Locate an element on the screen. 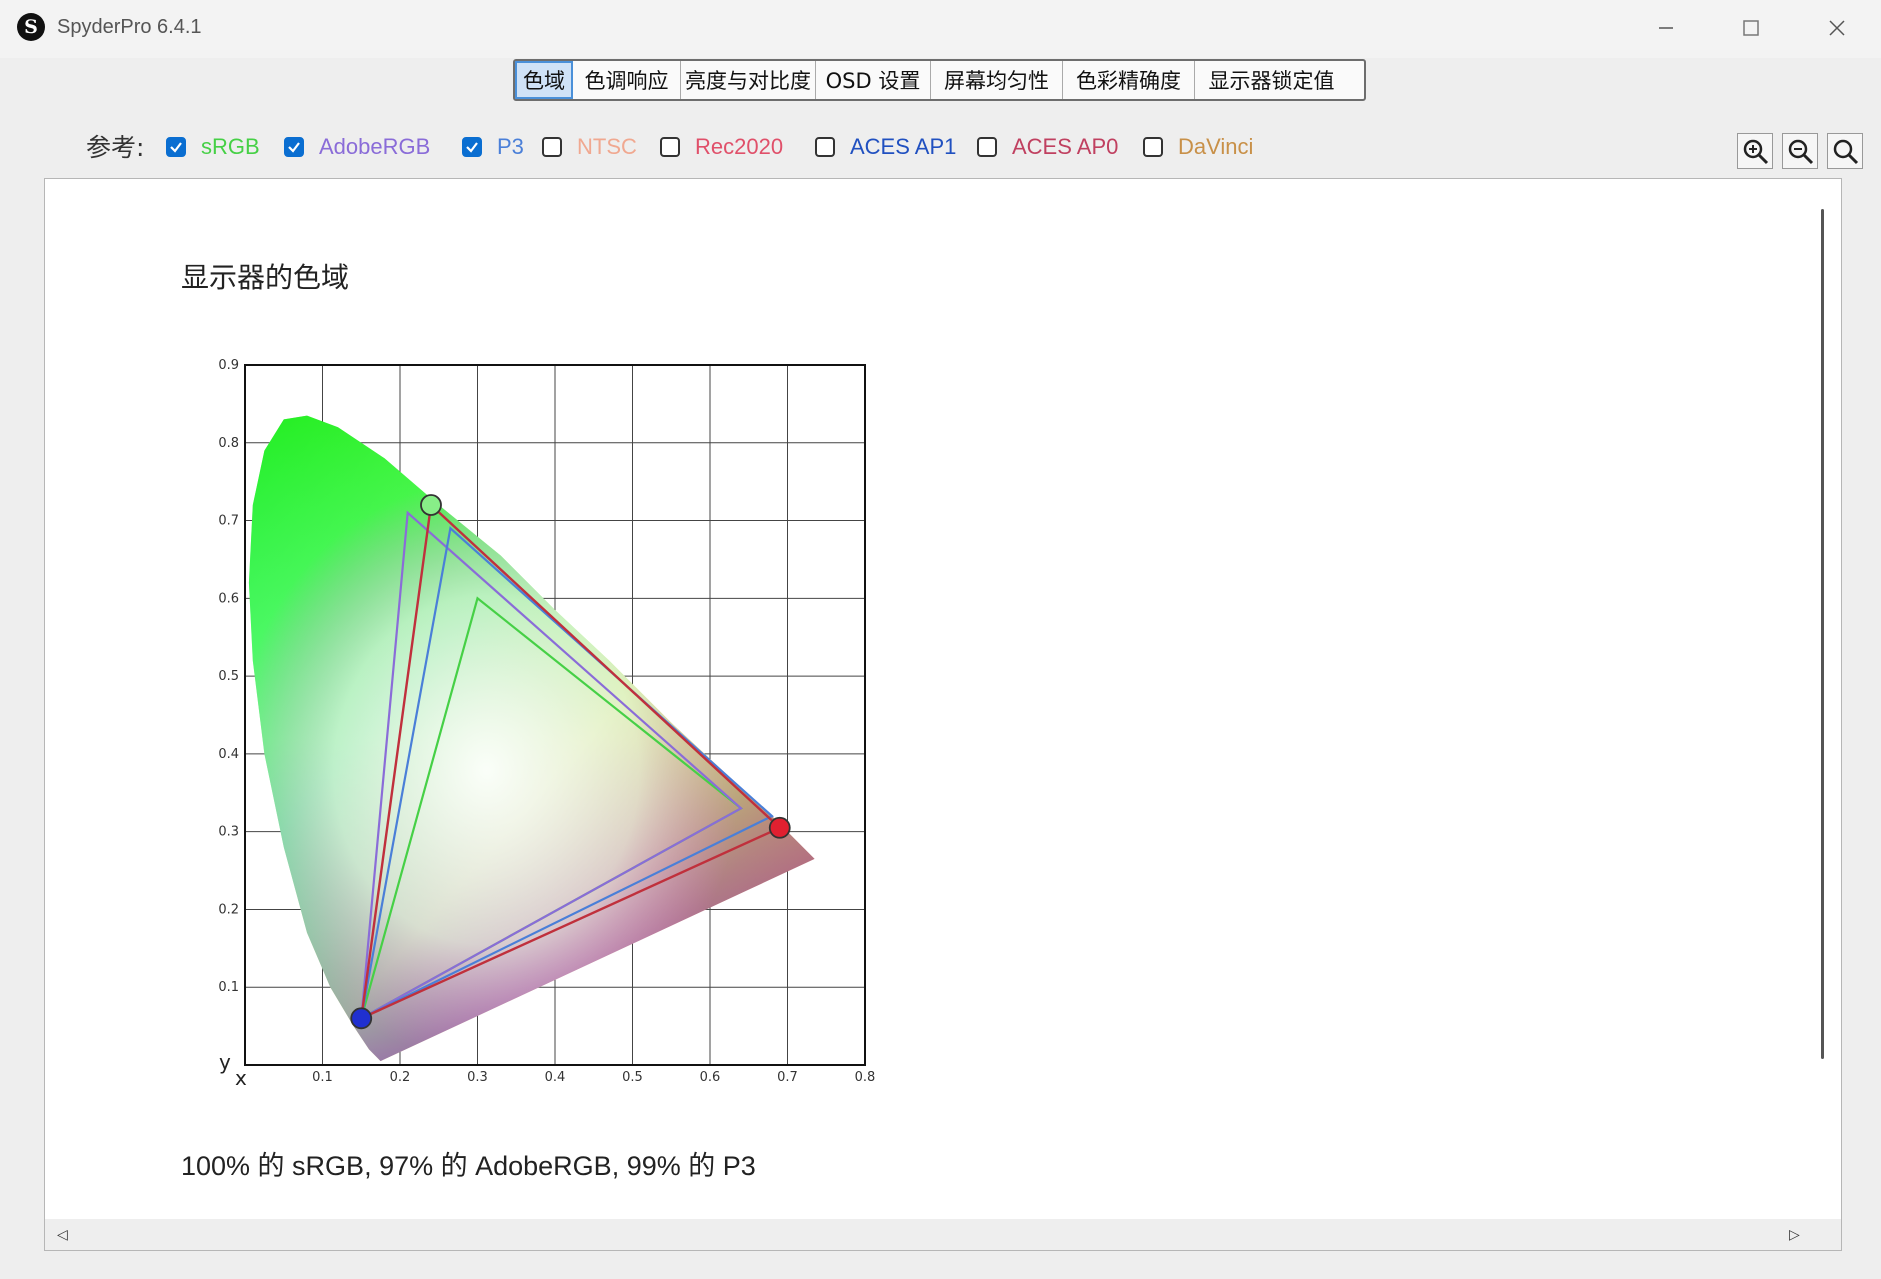  zoom-out-icon is located at coordinates (1801, 152).